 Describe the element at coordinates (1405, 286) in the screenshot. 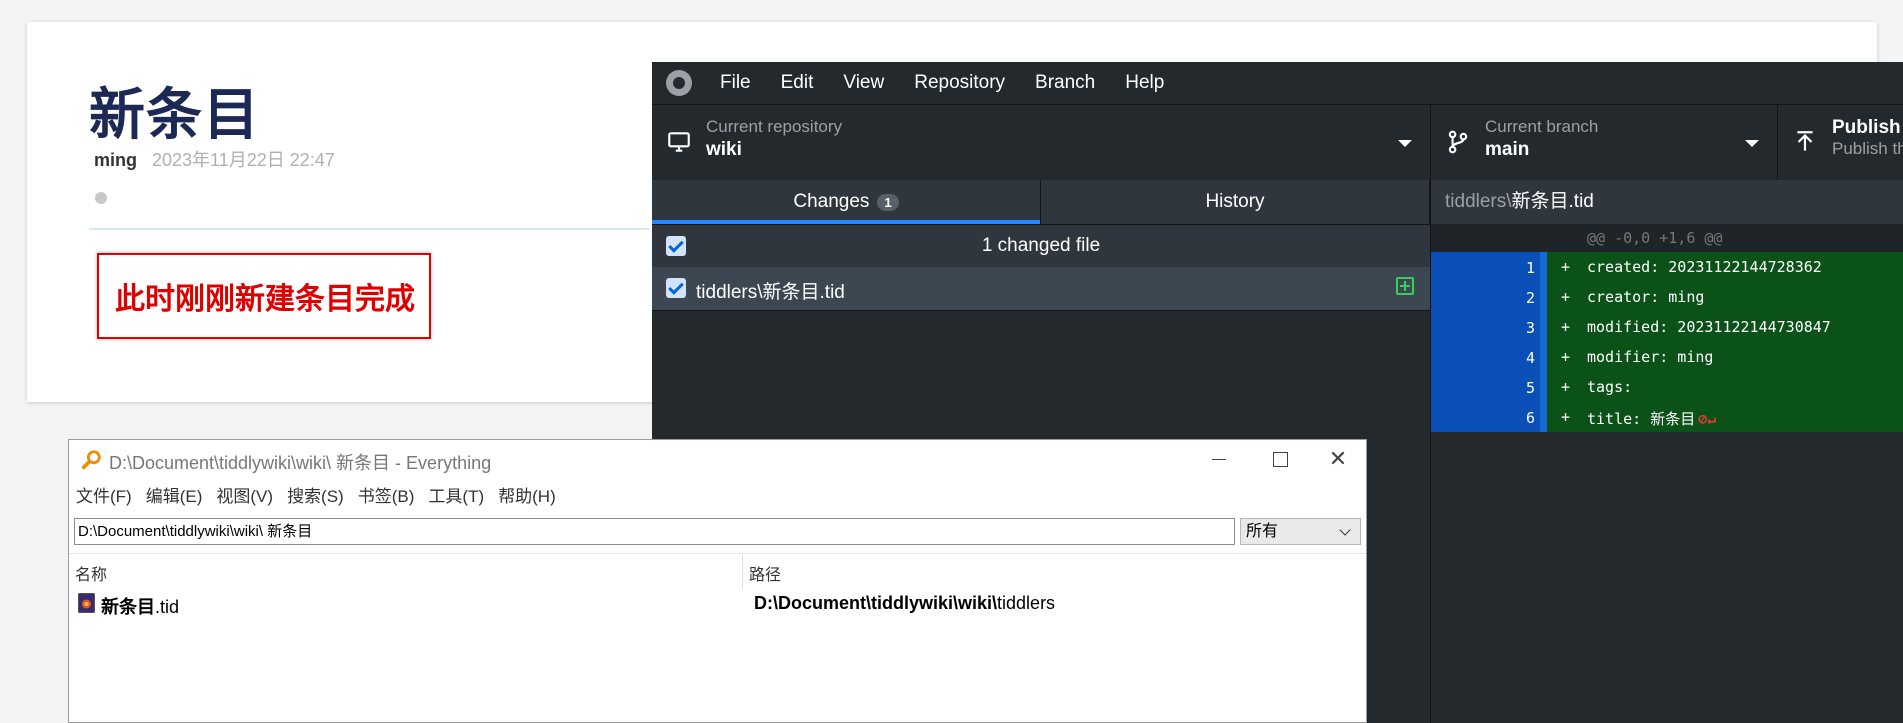

I see `file-added-icon` at that location.